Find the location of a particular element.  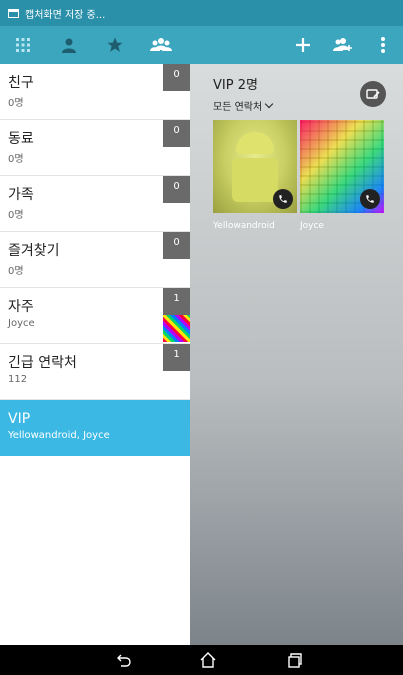

group-item-vip: VIP Yellowandroid, Joyce is located at coordinates (95, 428).